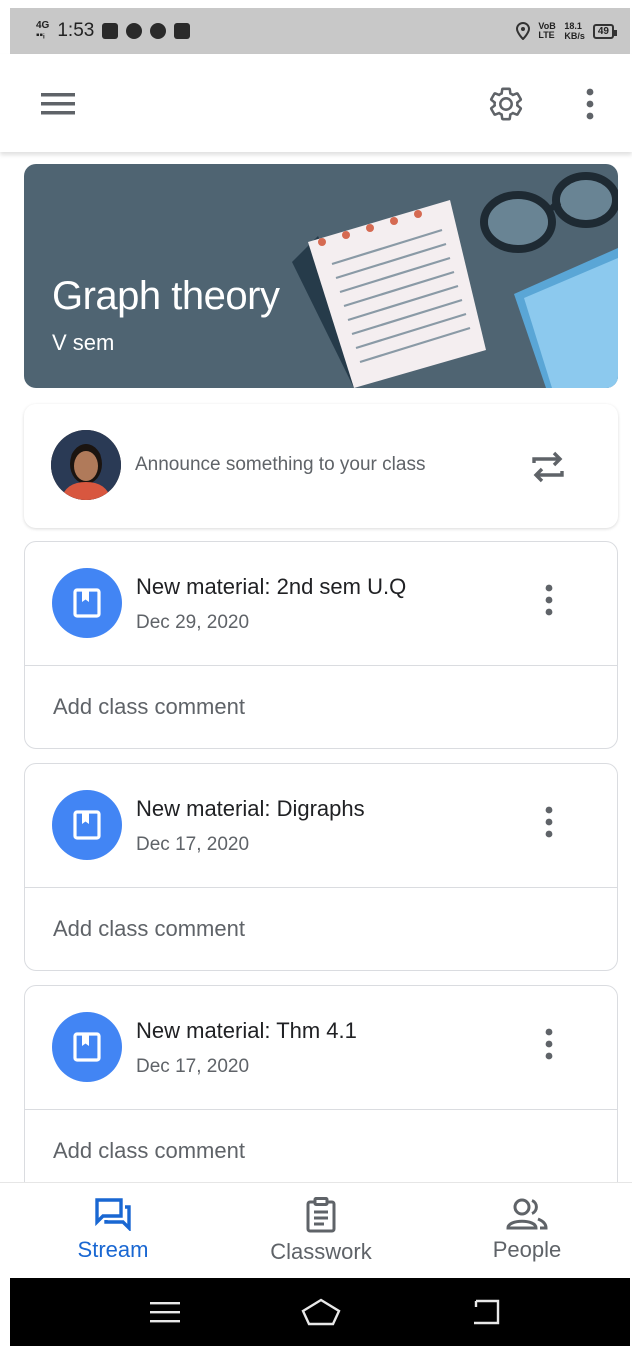 The height and width of the screenshot is (1346, 632). What do you see at coordinates (86, 465) in the screenshot?
I see `avatar` at bounding box center [86, 465].